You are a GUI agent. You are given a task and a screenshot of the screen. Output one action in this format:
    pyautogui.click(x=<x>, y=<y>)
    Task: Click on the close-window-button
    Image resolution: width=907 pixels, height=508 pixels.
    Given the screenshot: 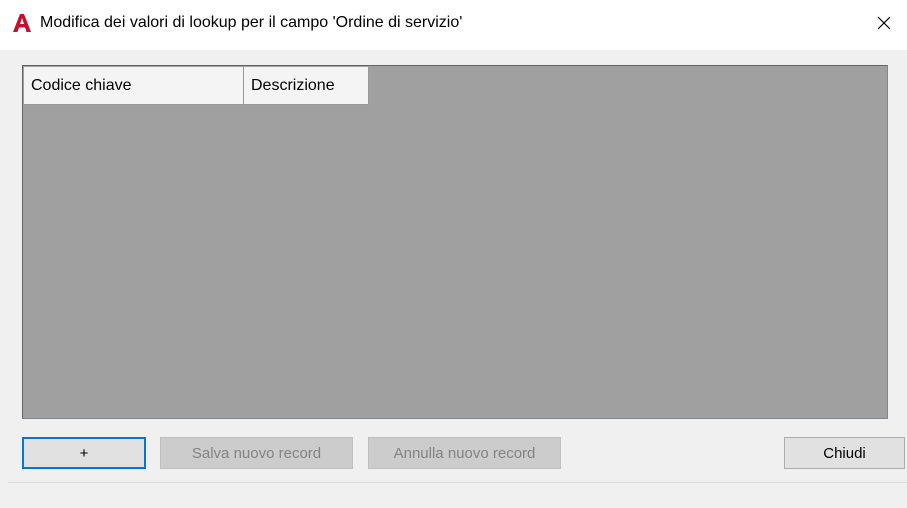 What is the action you would take?
    pyautogui.click(x=884, y=25)
    